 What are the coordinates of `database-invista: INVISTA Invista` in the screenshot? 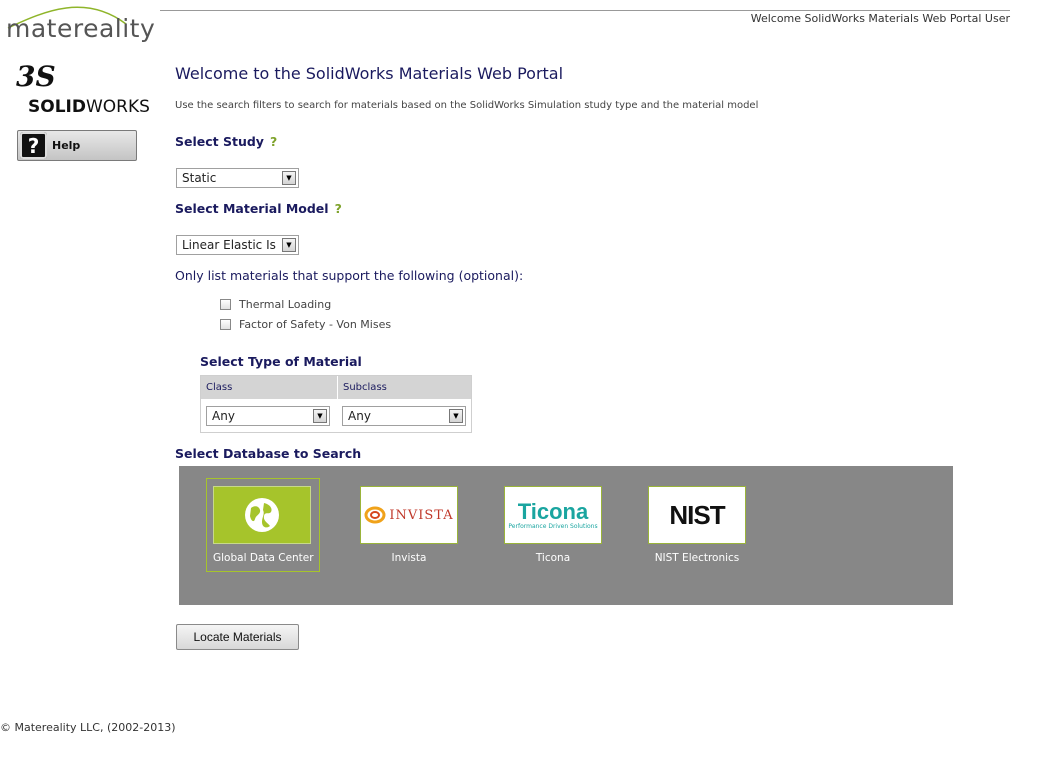 It's located at (409, 525).